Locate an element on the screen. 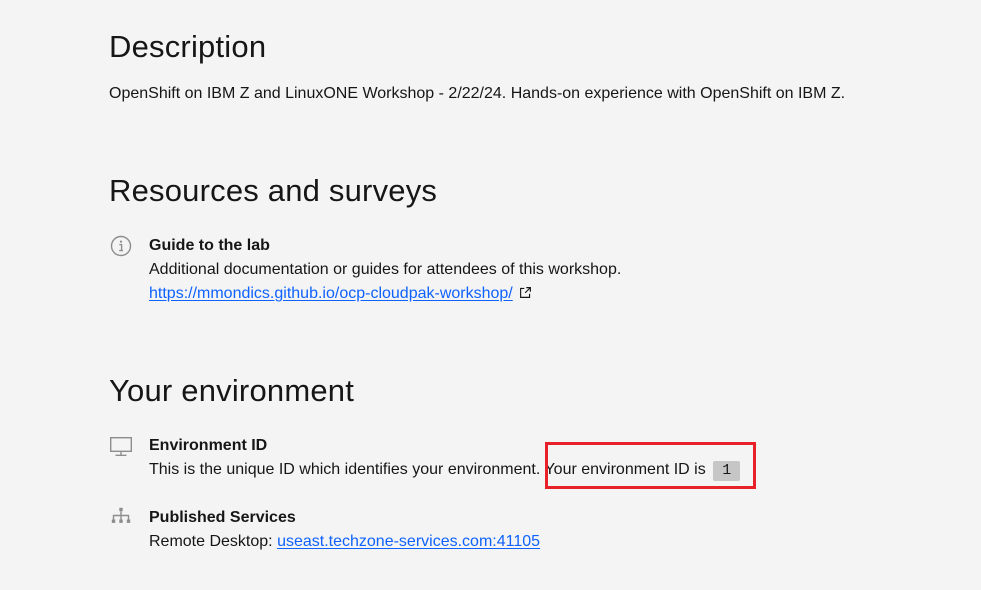 This screenshot has height=590, width=981. published-services-title: Published Services is located at coordinates (222, 517).